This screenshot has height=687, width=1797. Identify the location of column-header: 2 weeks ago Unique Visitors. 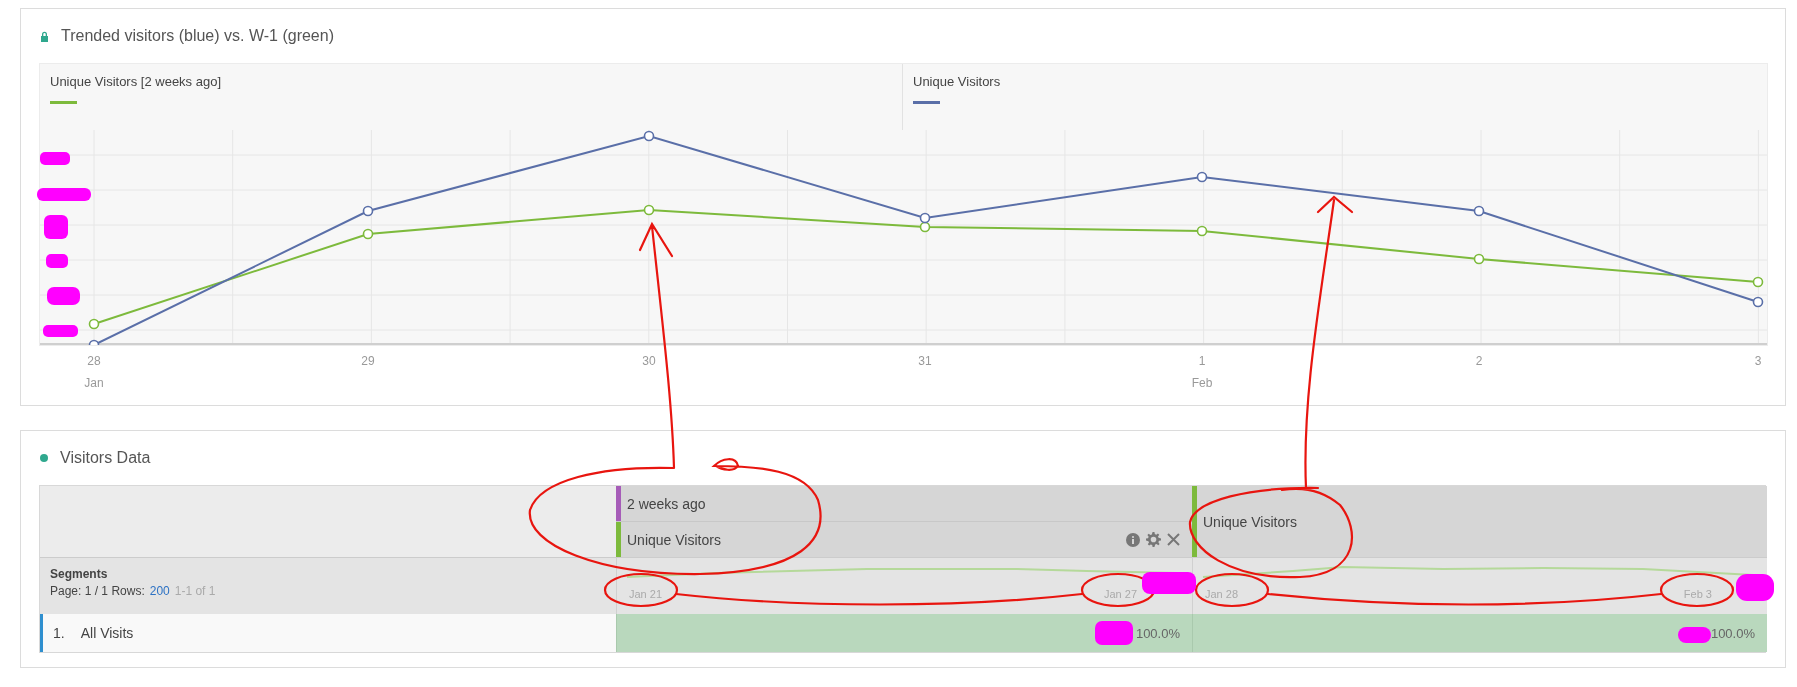
(904, 522).